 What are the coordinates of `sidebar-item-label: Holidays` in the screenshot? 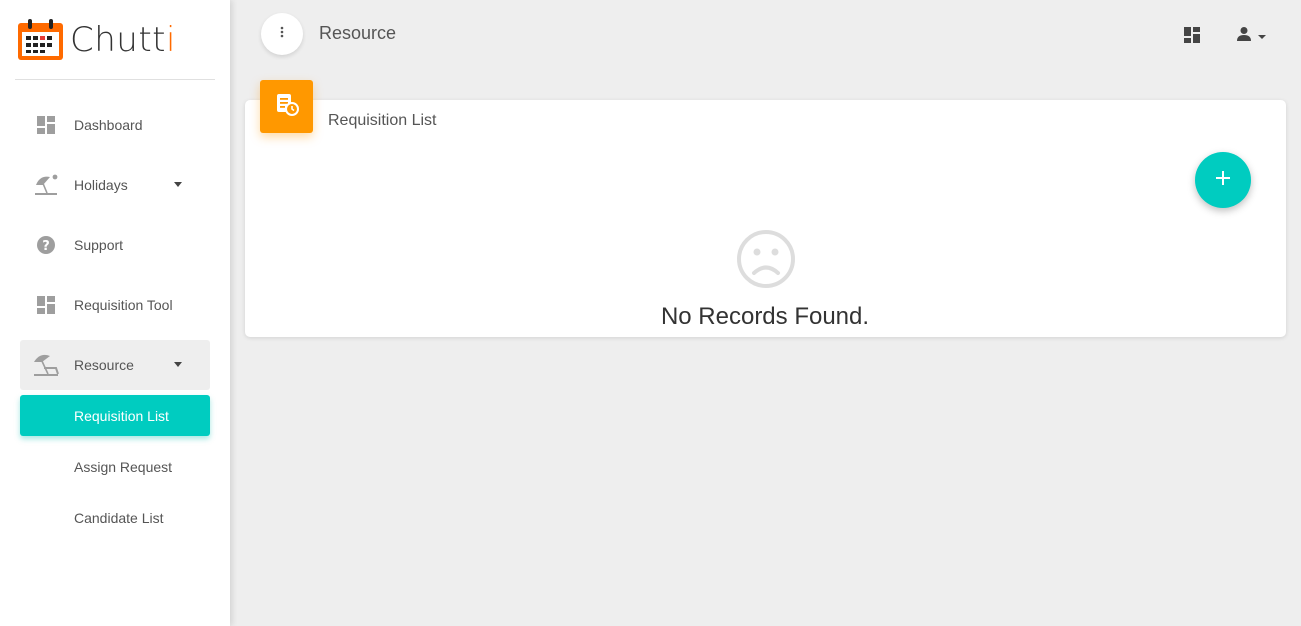 It's located at (101, 185).